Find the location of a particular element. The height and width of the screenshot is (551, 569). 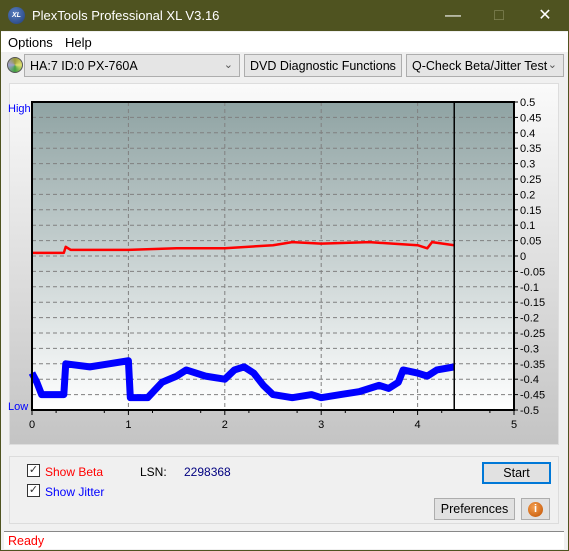

y-tick-label: -0.3 is located at coordinates (529, 349).